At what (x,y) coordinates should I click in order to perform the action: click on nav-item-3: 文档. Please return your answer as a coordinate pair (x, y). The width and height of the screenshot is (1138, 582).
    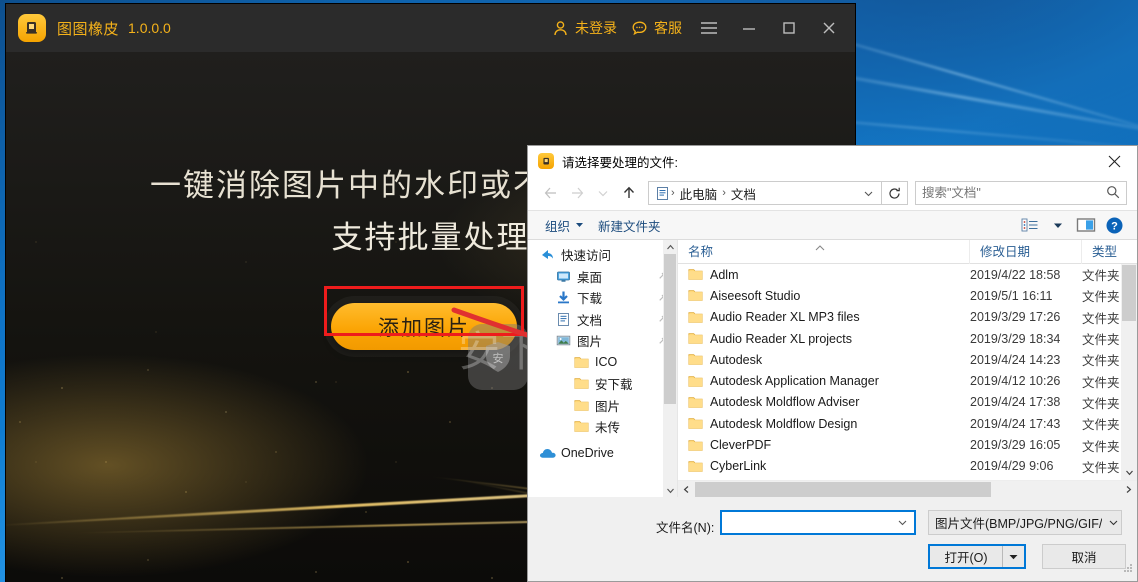
    Looking at the image, I should click on (602, 320).